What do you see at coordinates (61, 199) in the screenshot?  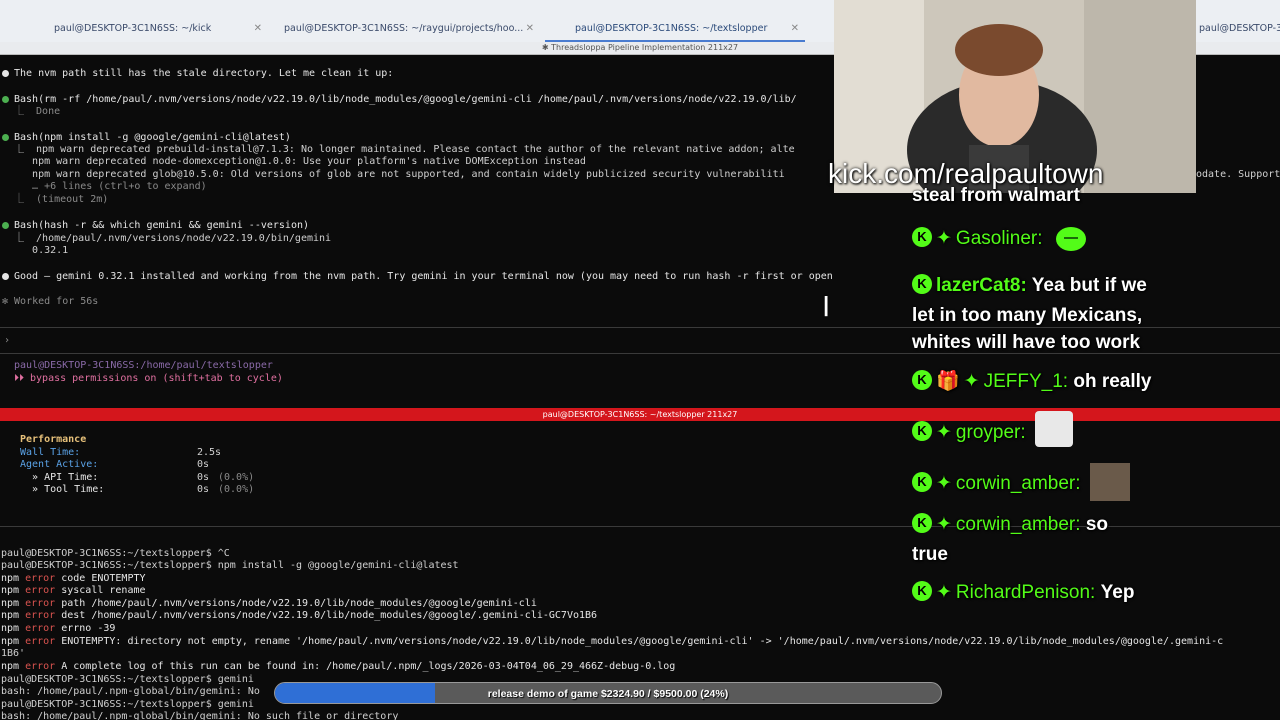 I see `terminal-line: ⎿ (timeout 2m)` at bounding box center [61, 199].